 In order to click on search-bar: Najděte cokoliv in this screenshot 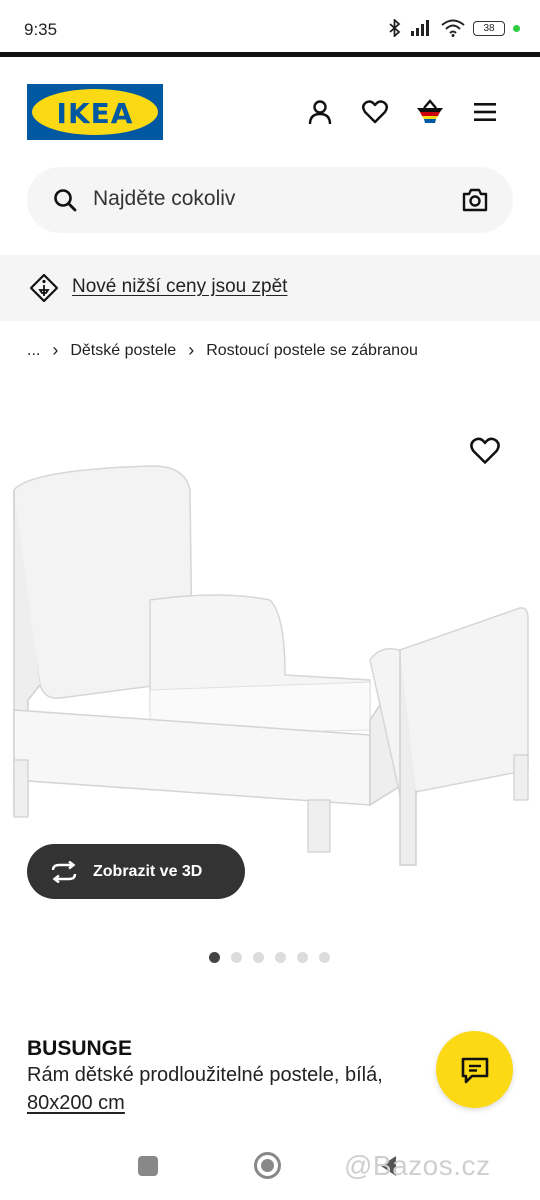, I will do `click(270, 200)`.